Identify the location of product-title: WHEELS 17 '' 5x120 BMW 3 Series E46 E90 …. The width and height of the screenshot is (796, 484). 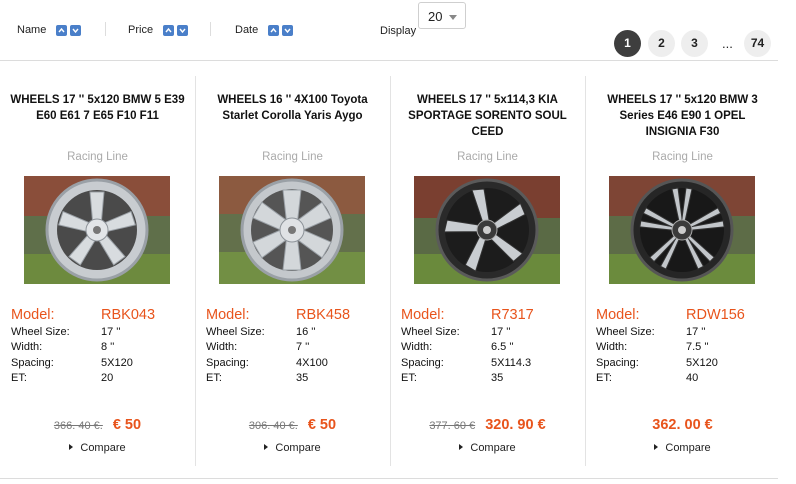
(682, 116).